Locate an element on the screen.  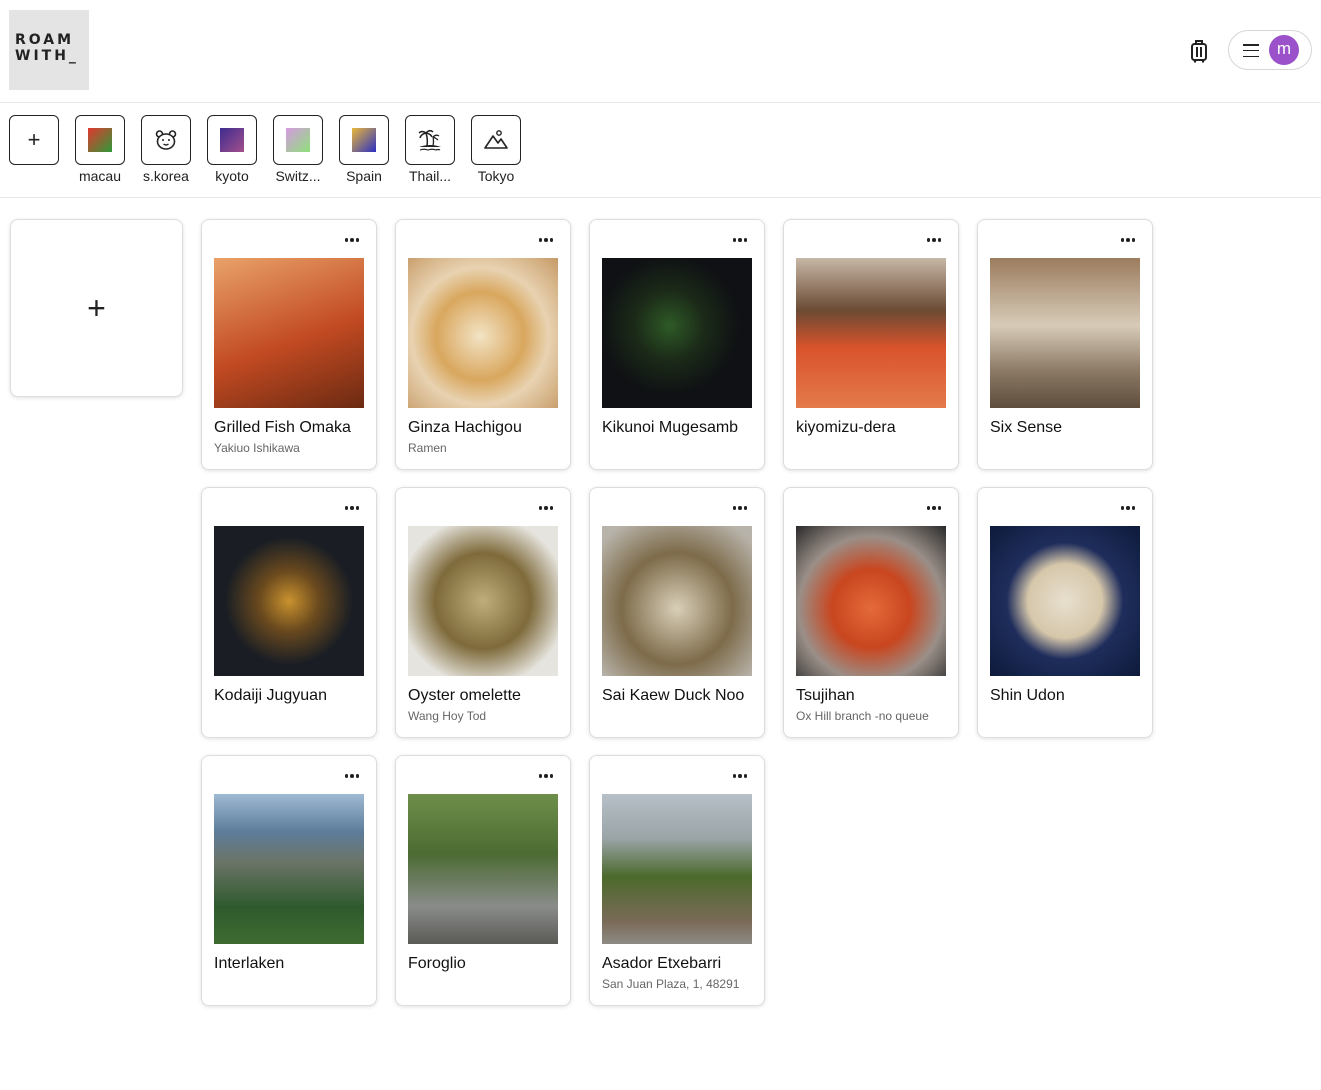
place-card: Grilled Fish Omaka Yakiuo Ishikawa is located at coordinates (289, 344).